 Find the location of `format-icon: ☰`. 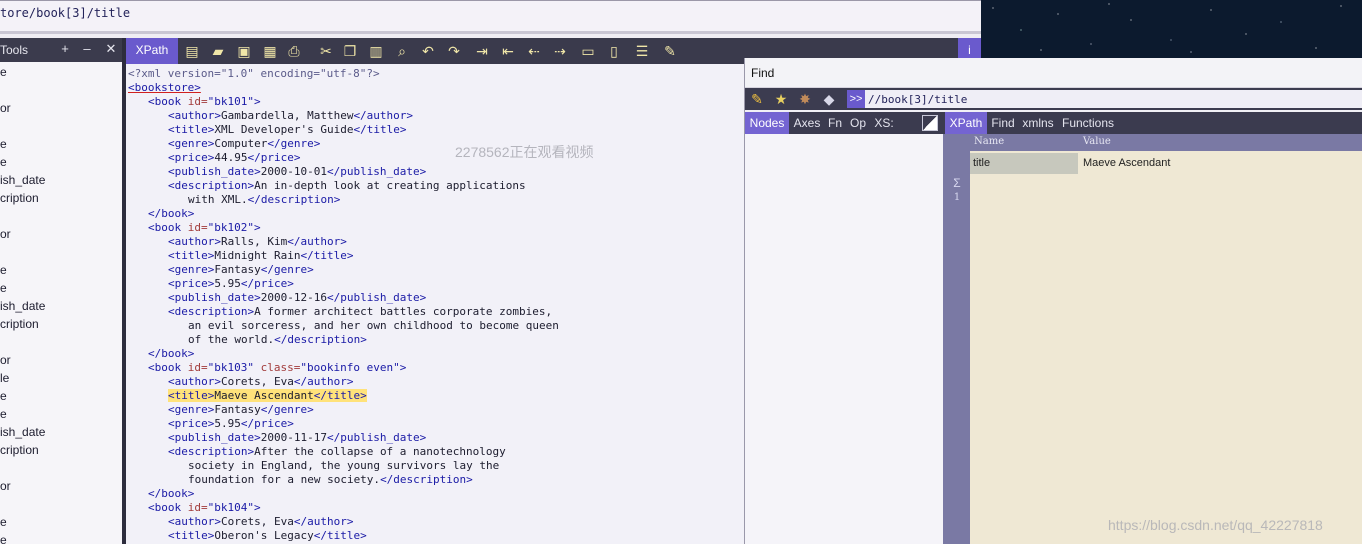

format-icon: ☰ is located at coordinates (642, 51).